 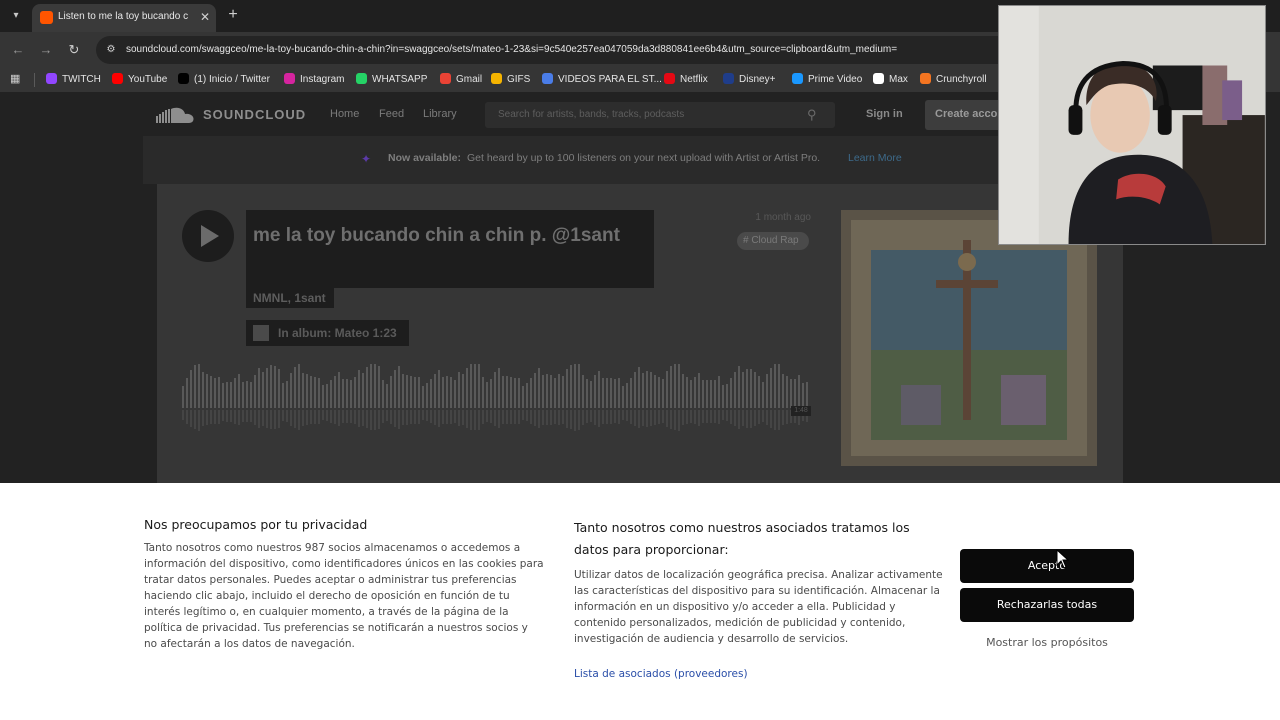 I want to click on bookmark-label: Max, so click(x=898, y=79).